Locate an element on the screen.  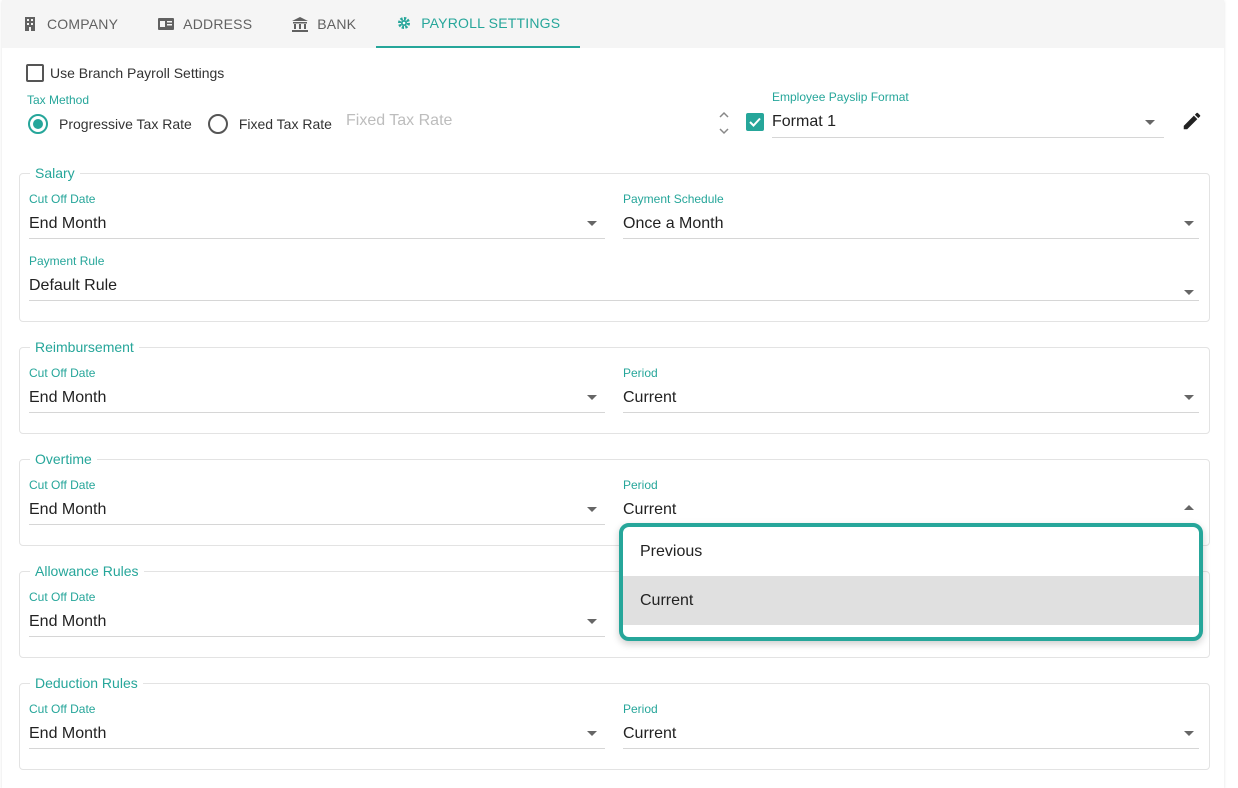
deduction-period-select: Current is located at coordinates (911, 734).